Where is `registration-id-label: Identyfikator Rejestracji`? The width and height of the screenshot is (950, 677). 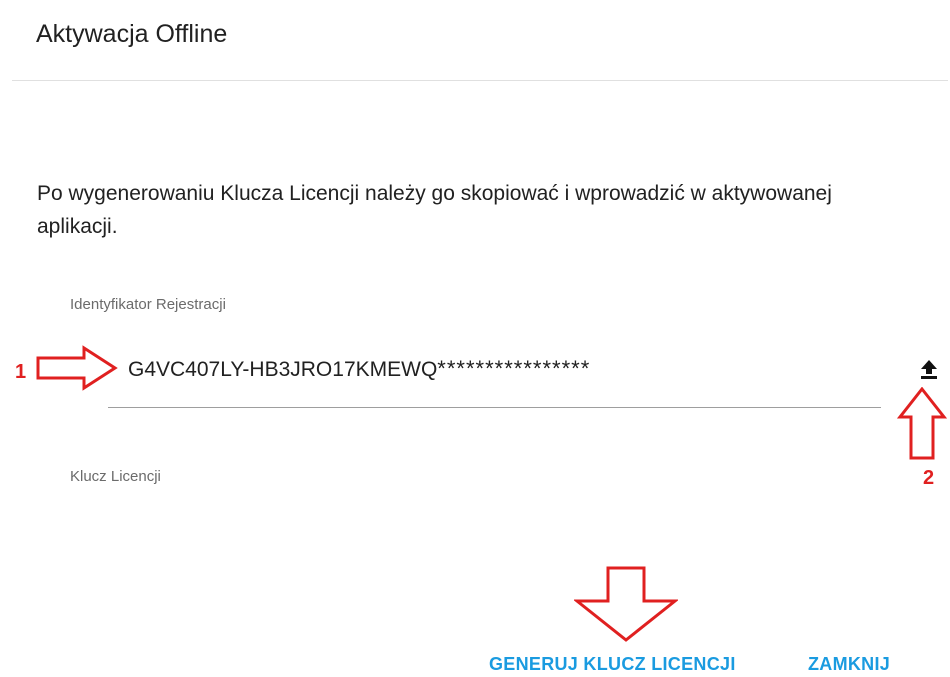 registration-id-label: Identyfikator Rejestracji is located at coordinates (148, 304).